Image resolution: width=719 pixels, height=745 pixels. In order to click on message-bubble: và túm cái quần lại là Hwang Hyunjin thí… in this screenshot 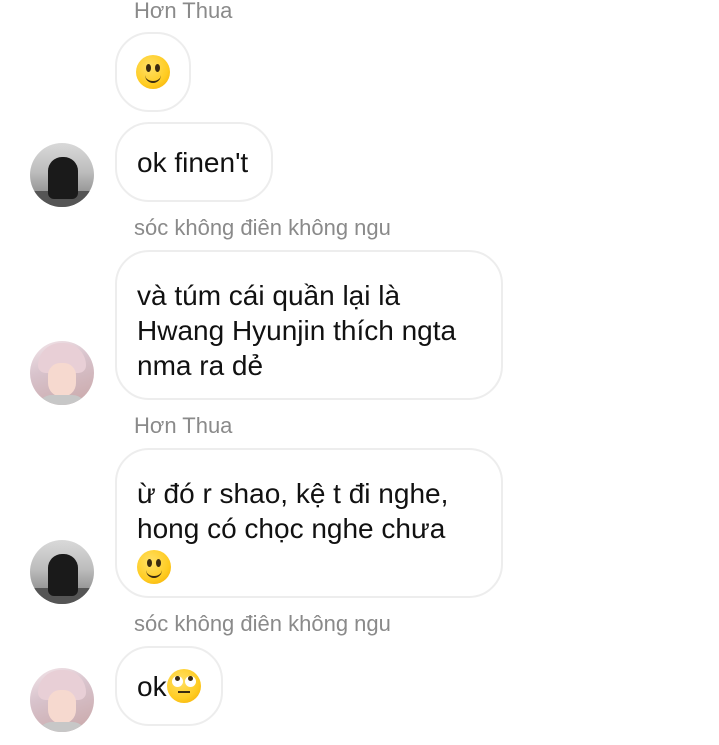, I will do `click(309, 325)`.